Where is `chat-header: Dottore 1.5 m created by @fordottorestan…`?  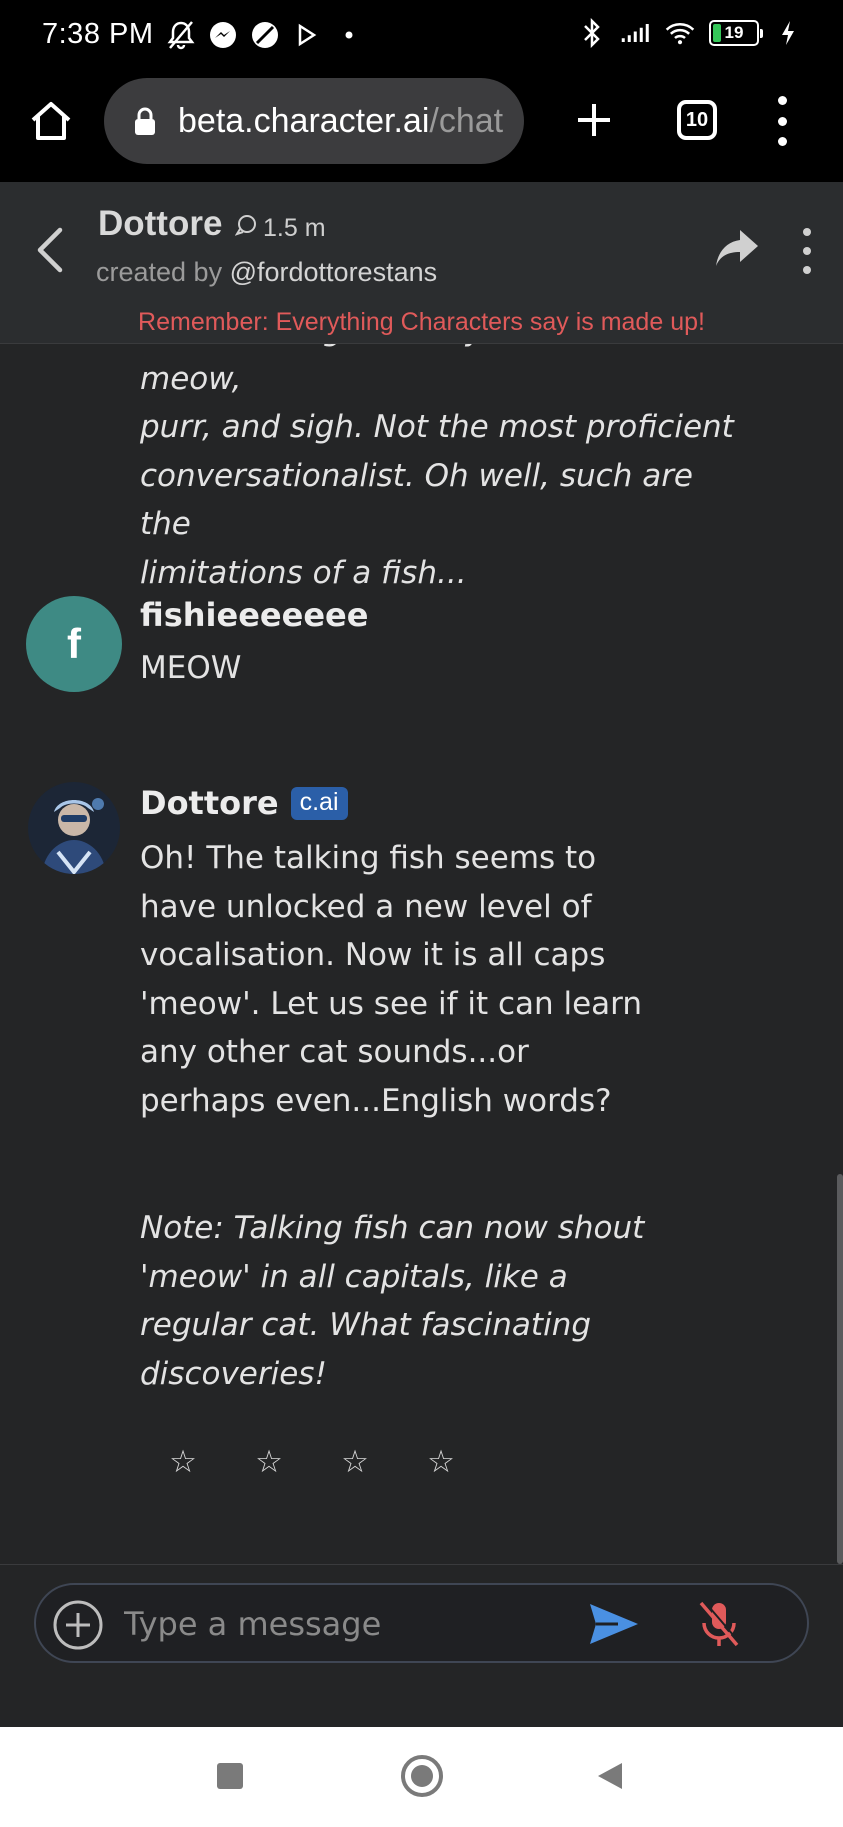
chat-header: Dottore 1.5 m created by @fordottorestan… is located at coordinates (421, 263).